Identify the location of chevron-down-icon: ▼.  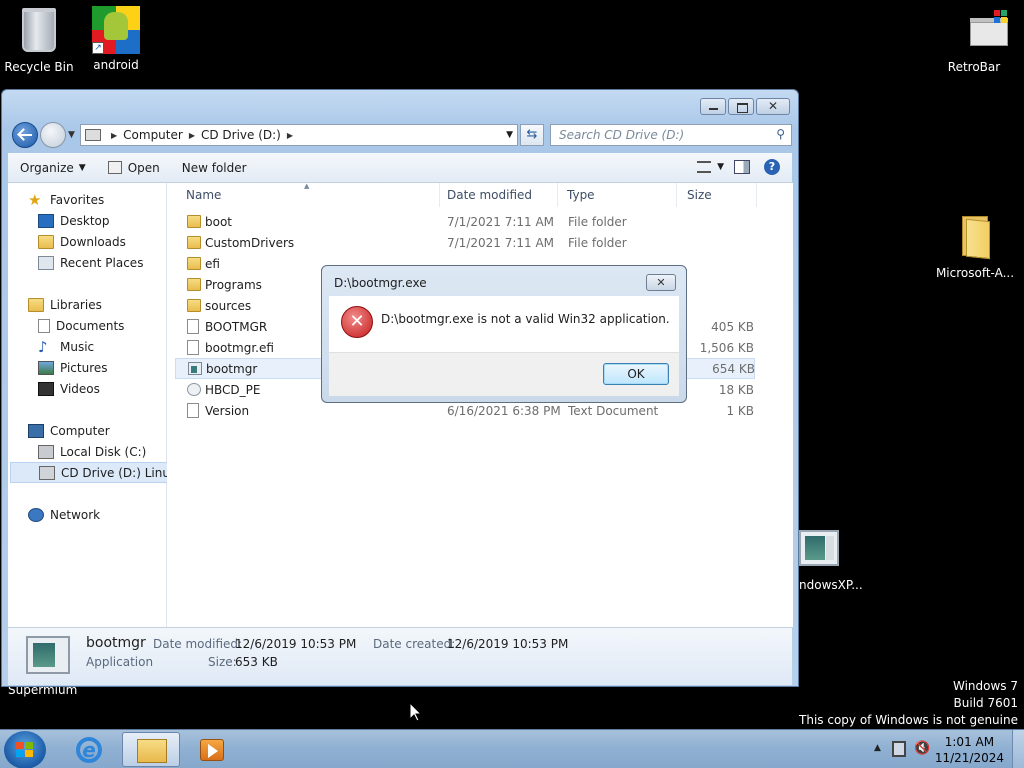
(82, 167).